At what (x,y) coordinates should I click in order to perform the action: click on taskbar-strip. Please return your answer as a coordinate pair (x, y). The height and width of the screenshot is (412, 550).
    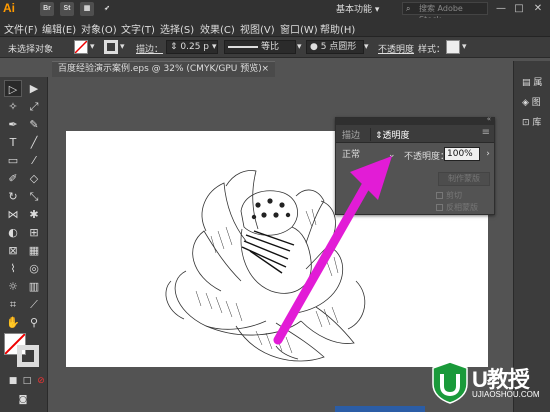
    Looking at the image, I should click on (380, 409).